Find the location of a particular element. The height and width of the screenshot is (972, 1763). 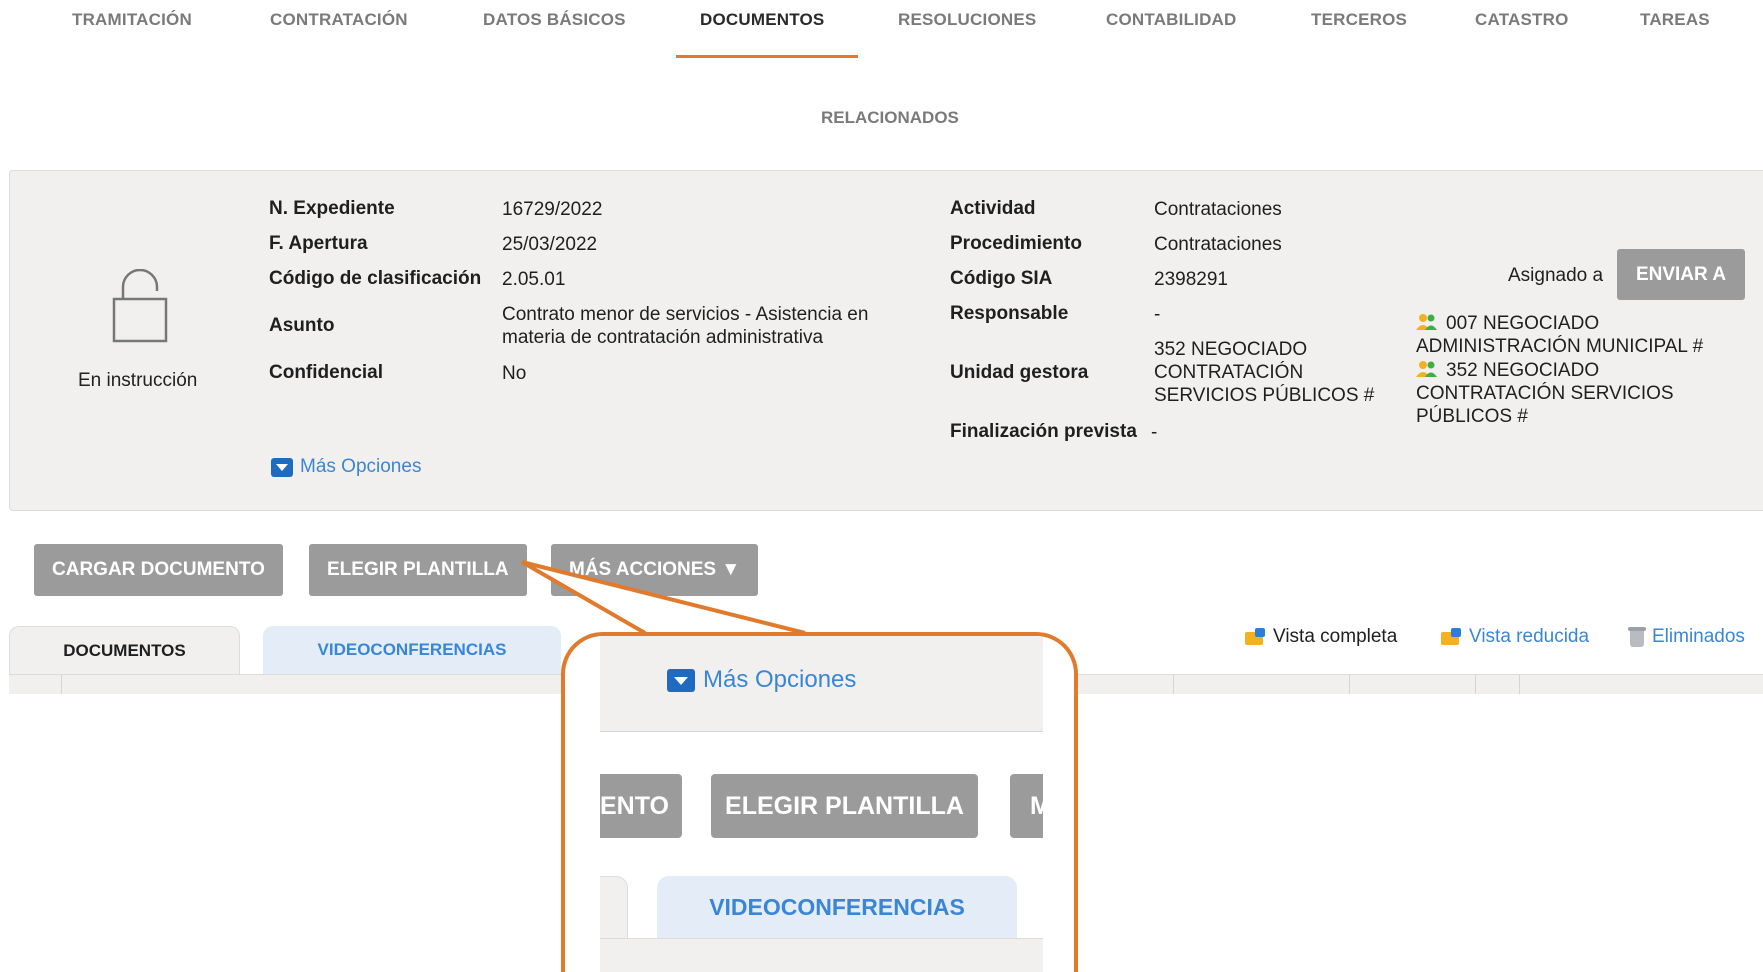

zoom-more-options-label: Más Opciones is located at coordinates (780, 679).